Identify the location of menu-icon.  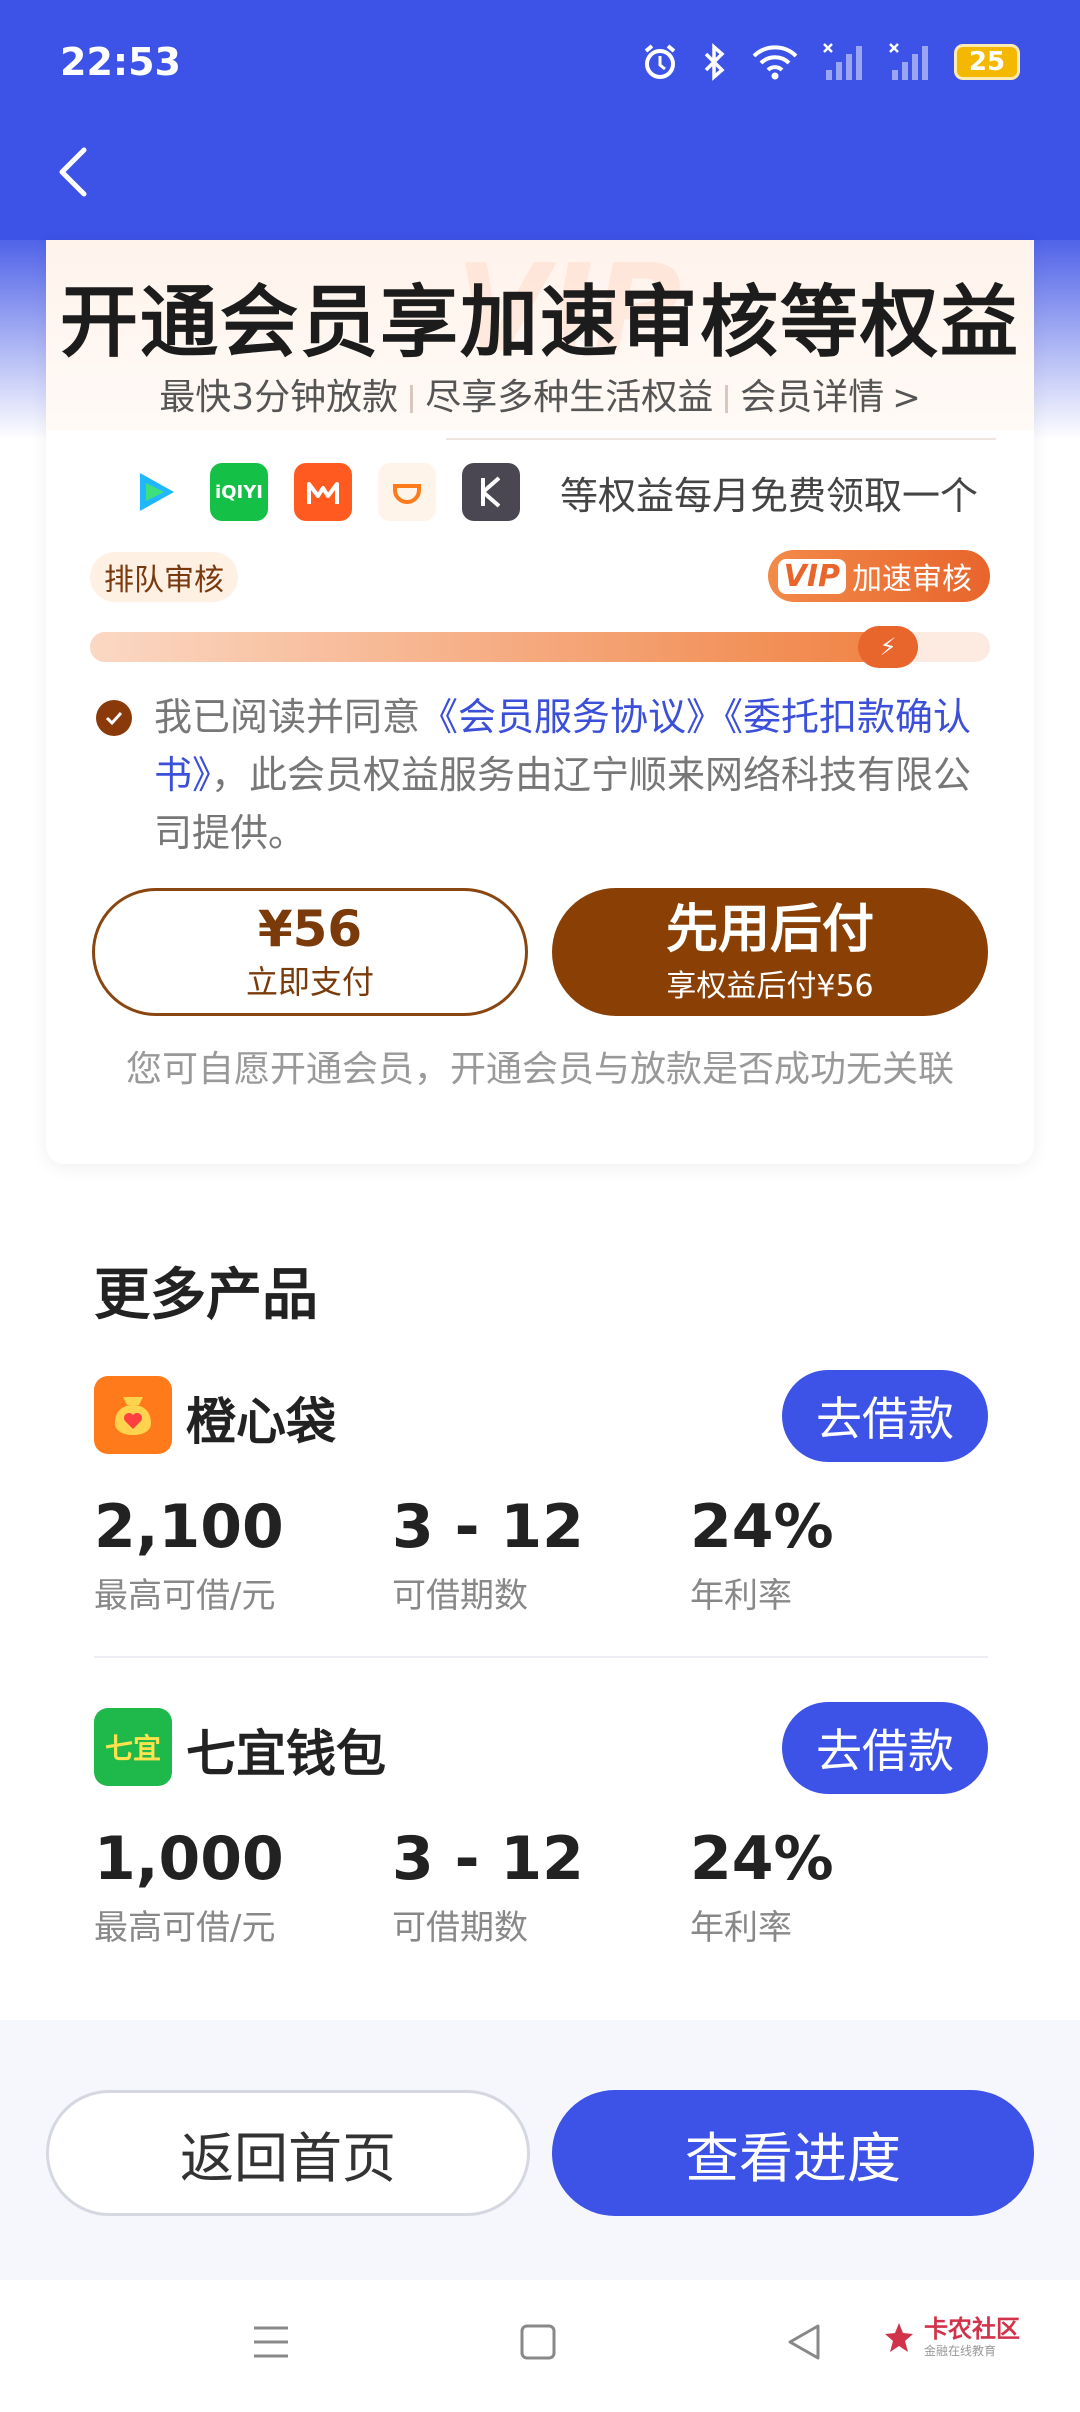
(271, 2342).